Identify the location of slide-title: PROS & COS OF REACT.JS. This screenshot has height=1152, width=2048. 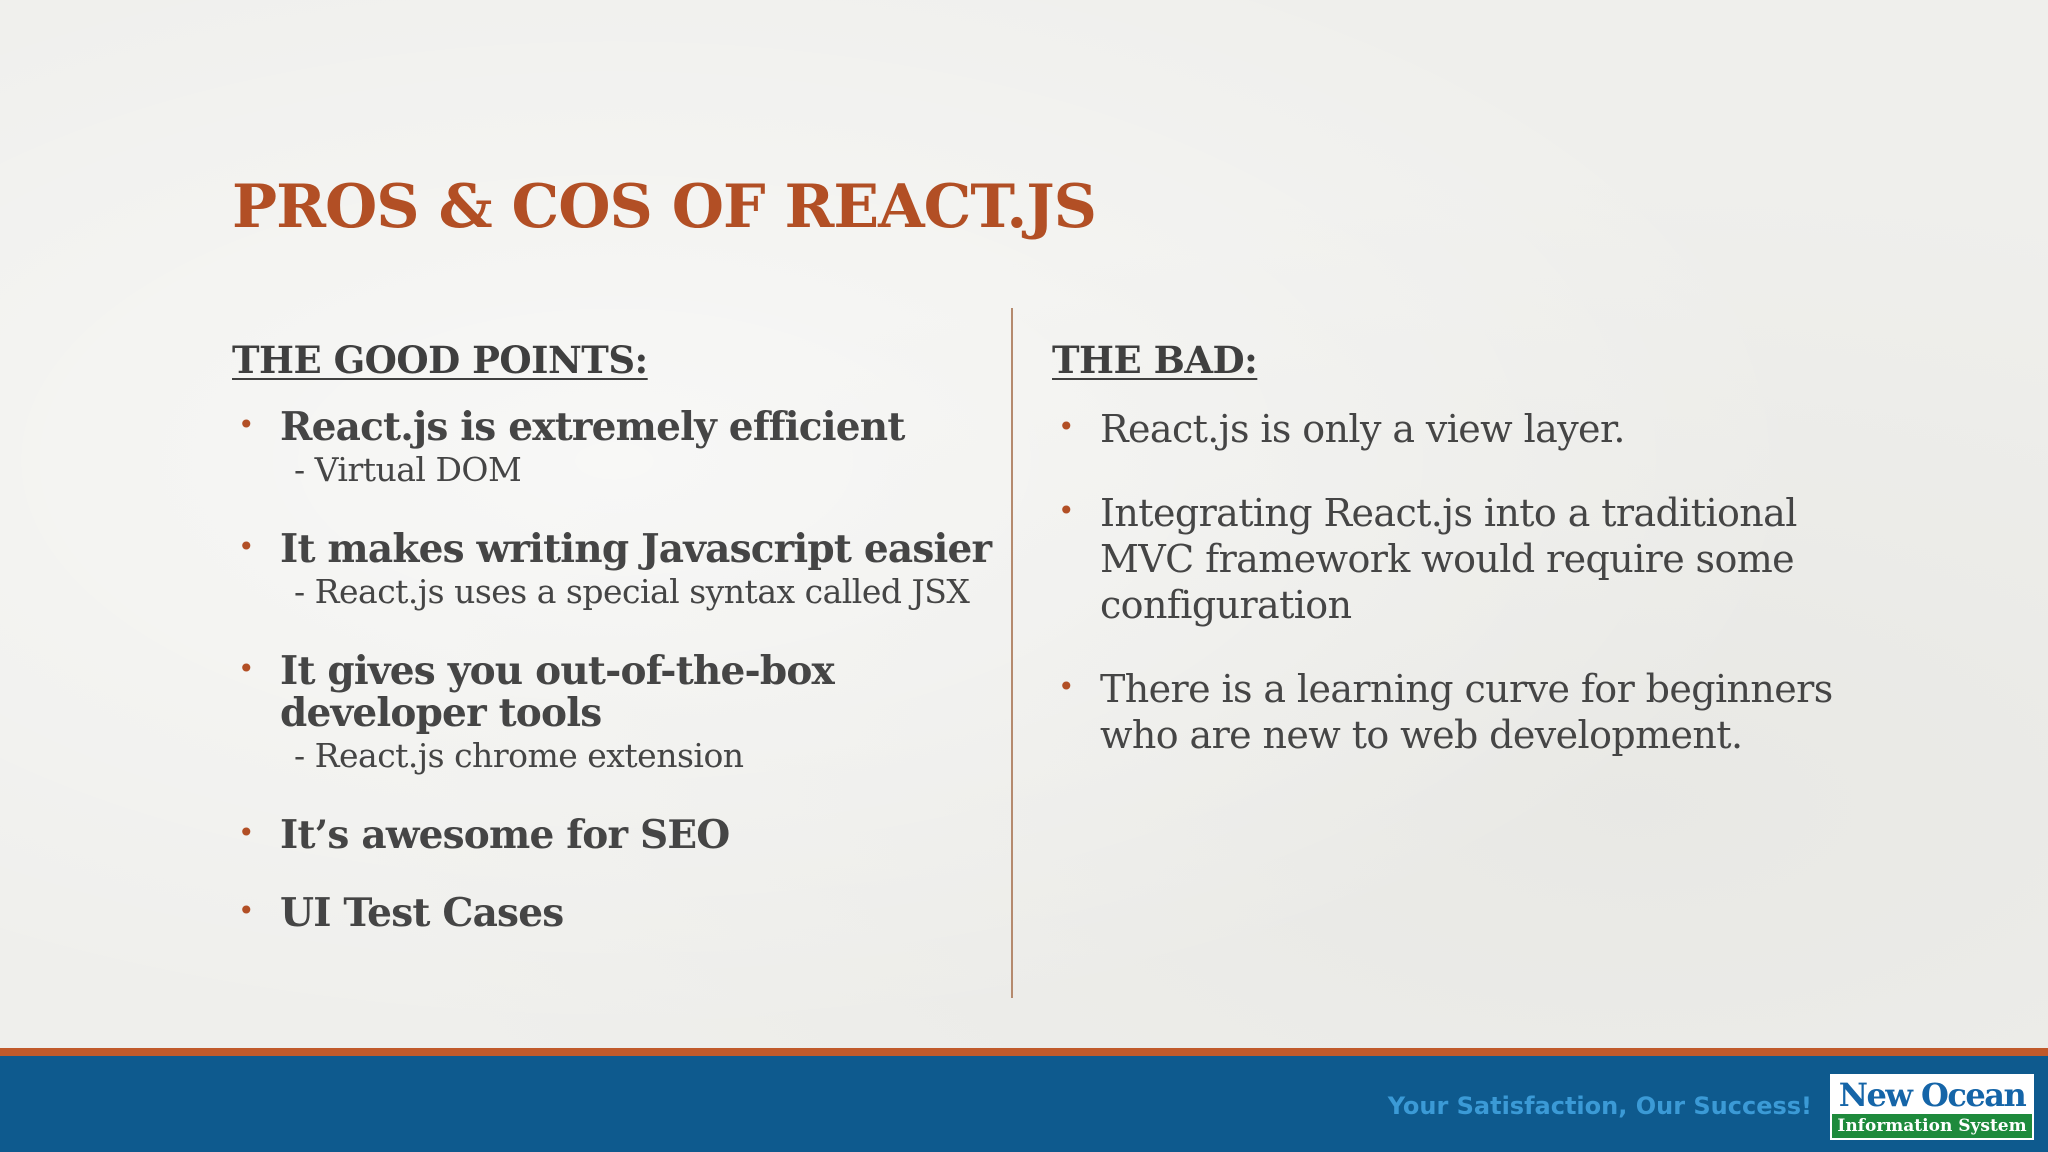
(664, 207).